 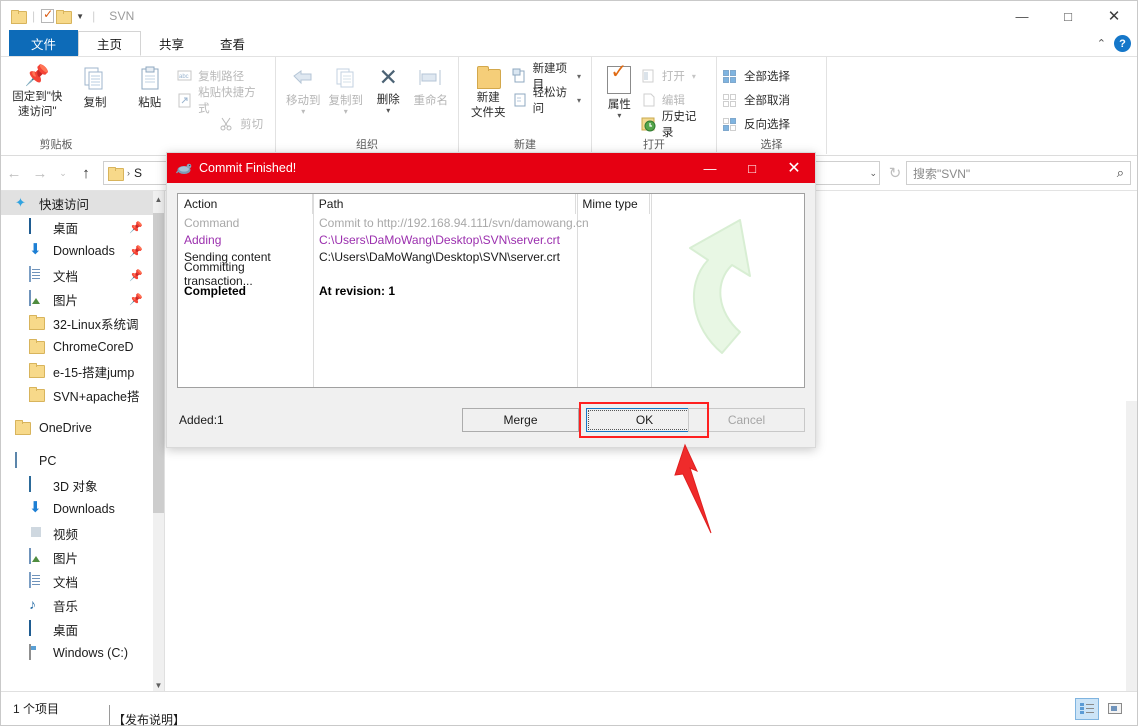 What do you see at coordinates (710, 168) in the screenshot?
I see `dialog-minimize-button: —` at bounding box center [710, 168].